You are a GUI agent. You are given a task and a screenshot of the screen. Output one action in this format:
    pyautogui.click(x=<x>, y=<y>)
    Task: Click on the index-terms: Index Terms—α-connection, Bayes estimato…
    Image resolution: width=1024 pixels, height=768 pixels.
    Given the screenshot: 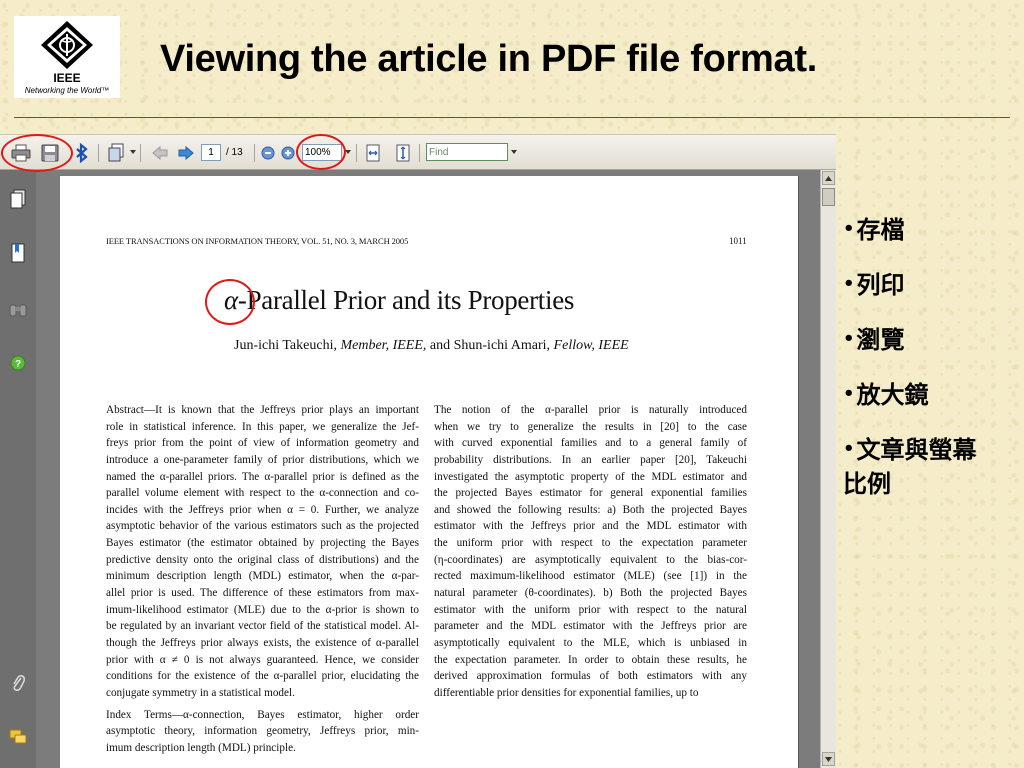 What is the action you would take?
    pyautogui.click(x=262, y=732)
    